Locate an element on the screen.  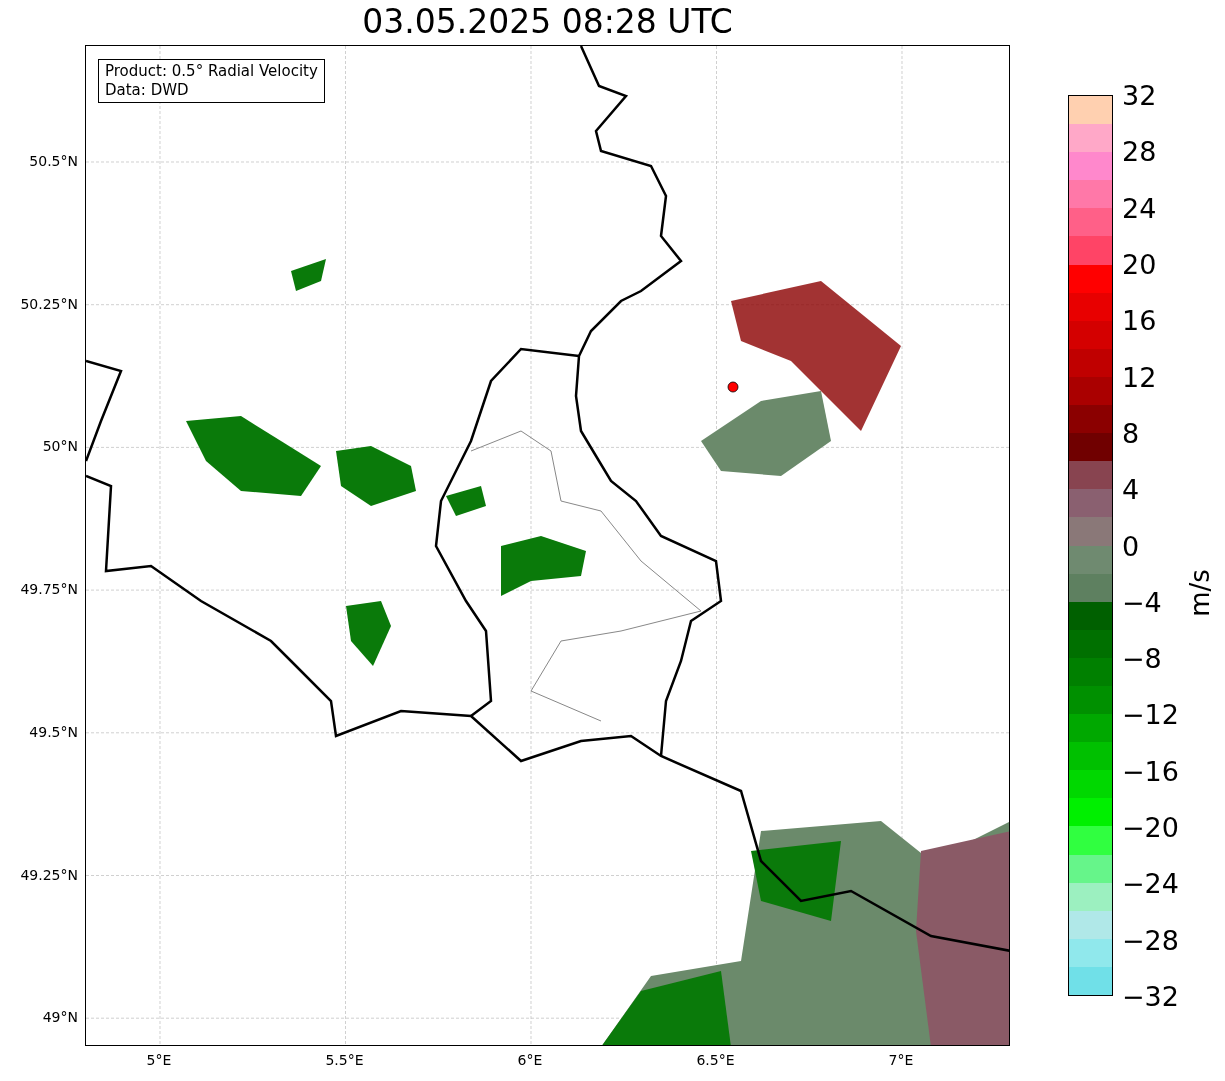
longitude-label: 5°E is located at coordinates (159, 1060).